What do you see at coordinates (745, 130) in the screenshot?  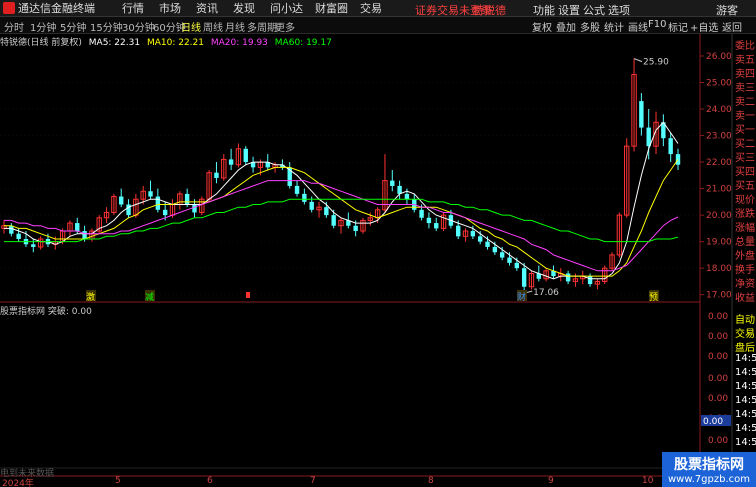 I see `side-panel-label: 买一` at bounding box center [745, 130].